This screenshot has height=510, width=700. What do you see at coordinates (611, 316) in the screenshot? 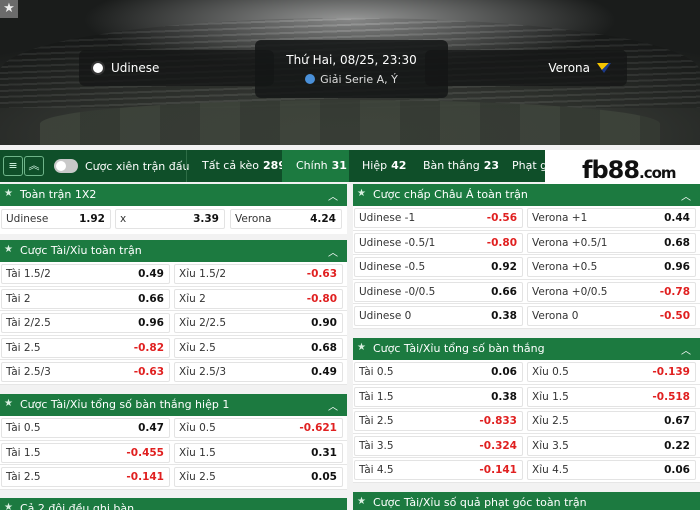
I see `odds-cell-right: Verona 0 -0.50` at bounding box center [611, 316].